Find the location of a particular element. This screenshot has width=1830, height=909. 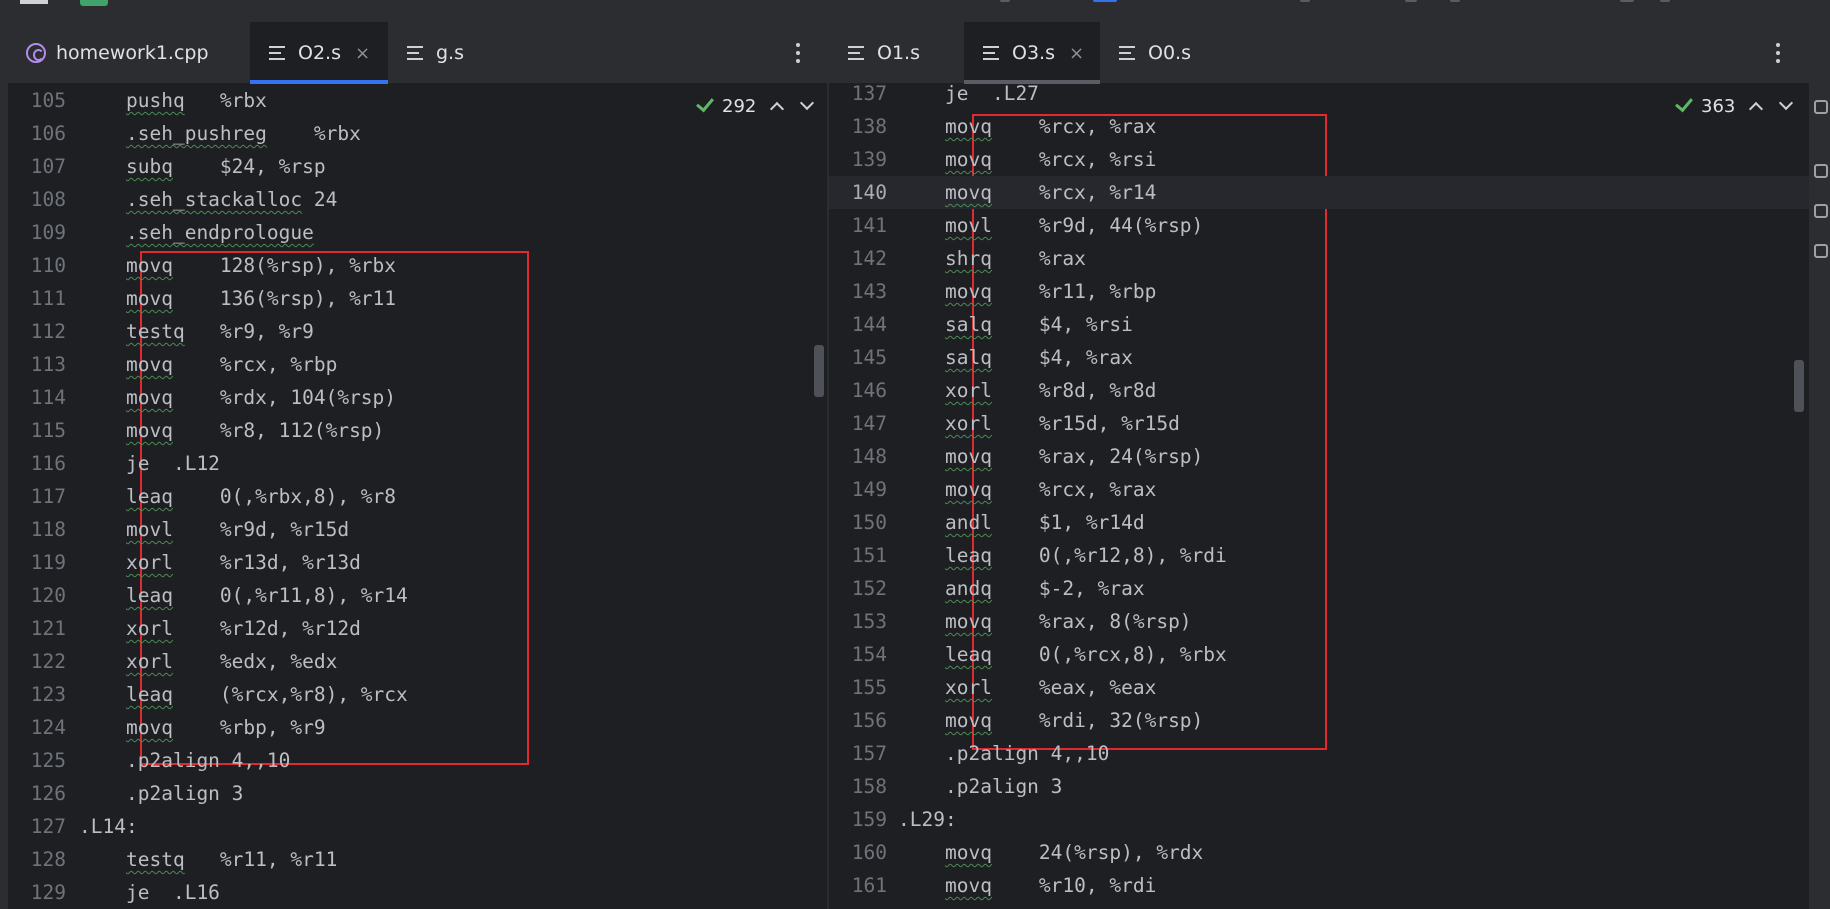

line-number: 151 is located at coordinates (858, 555).